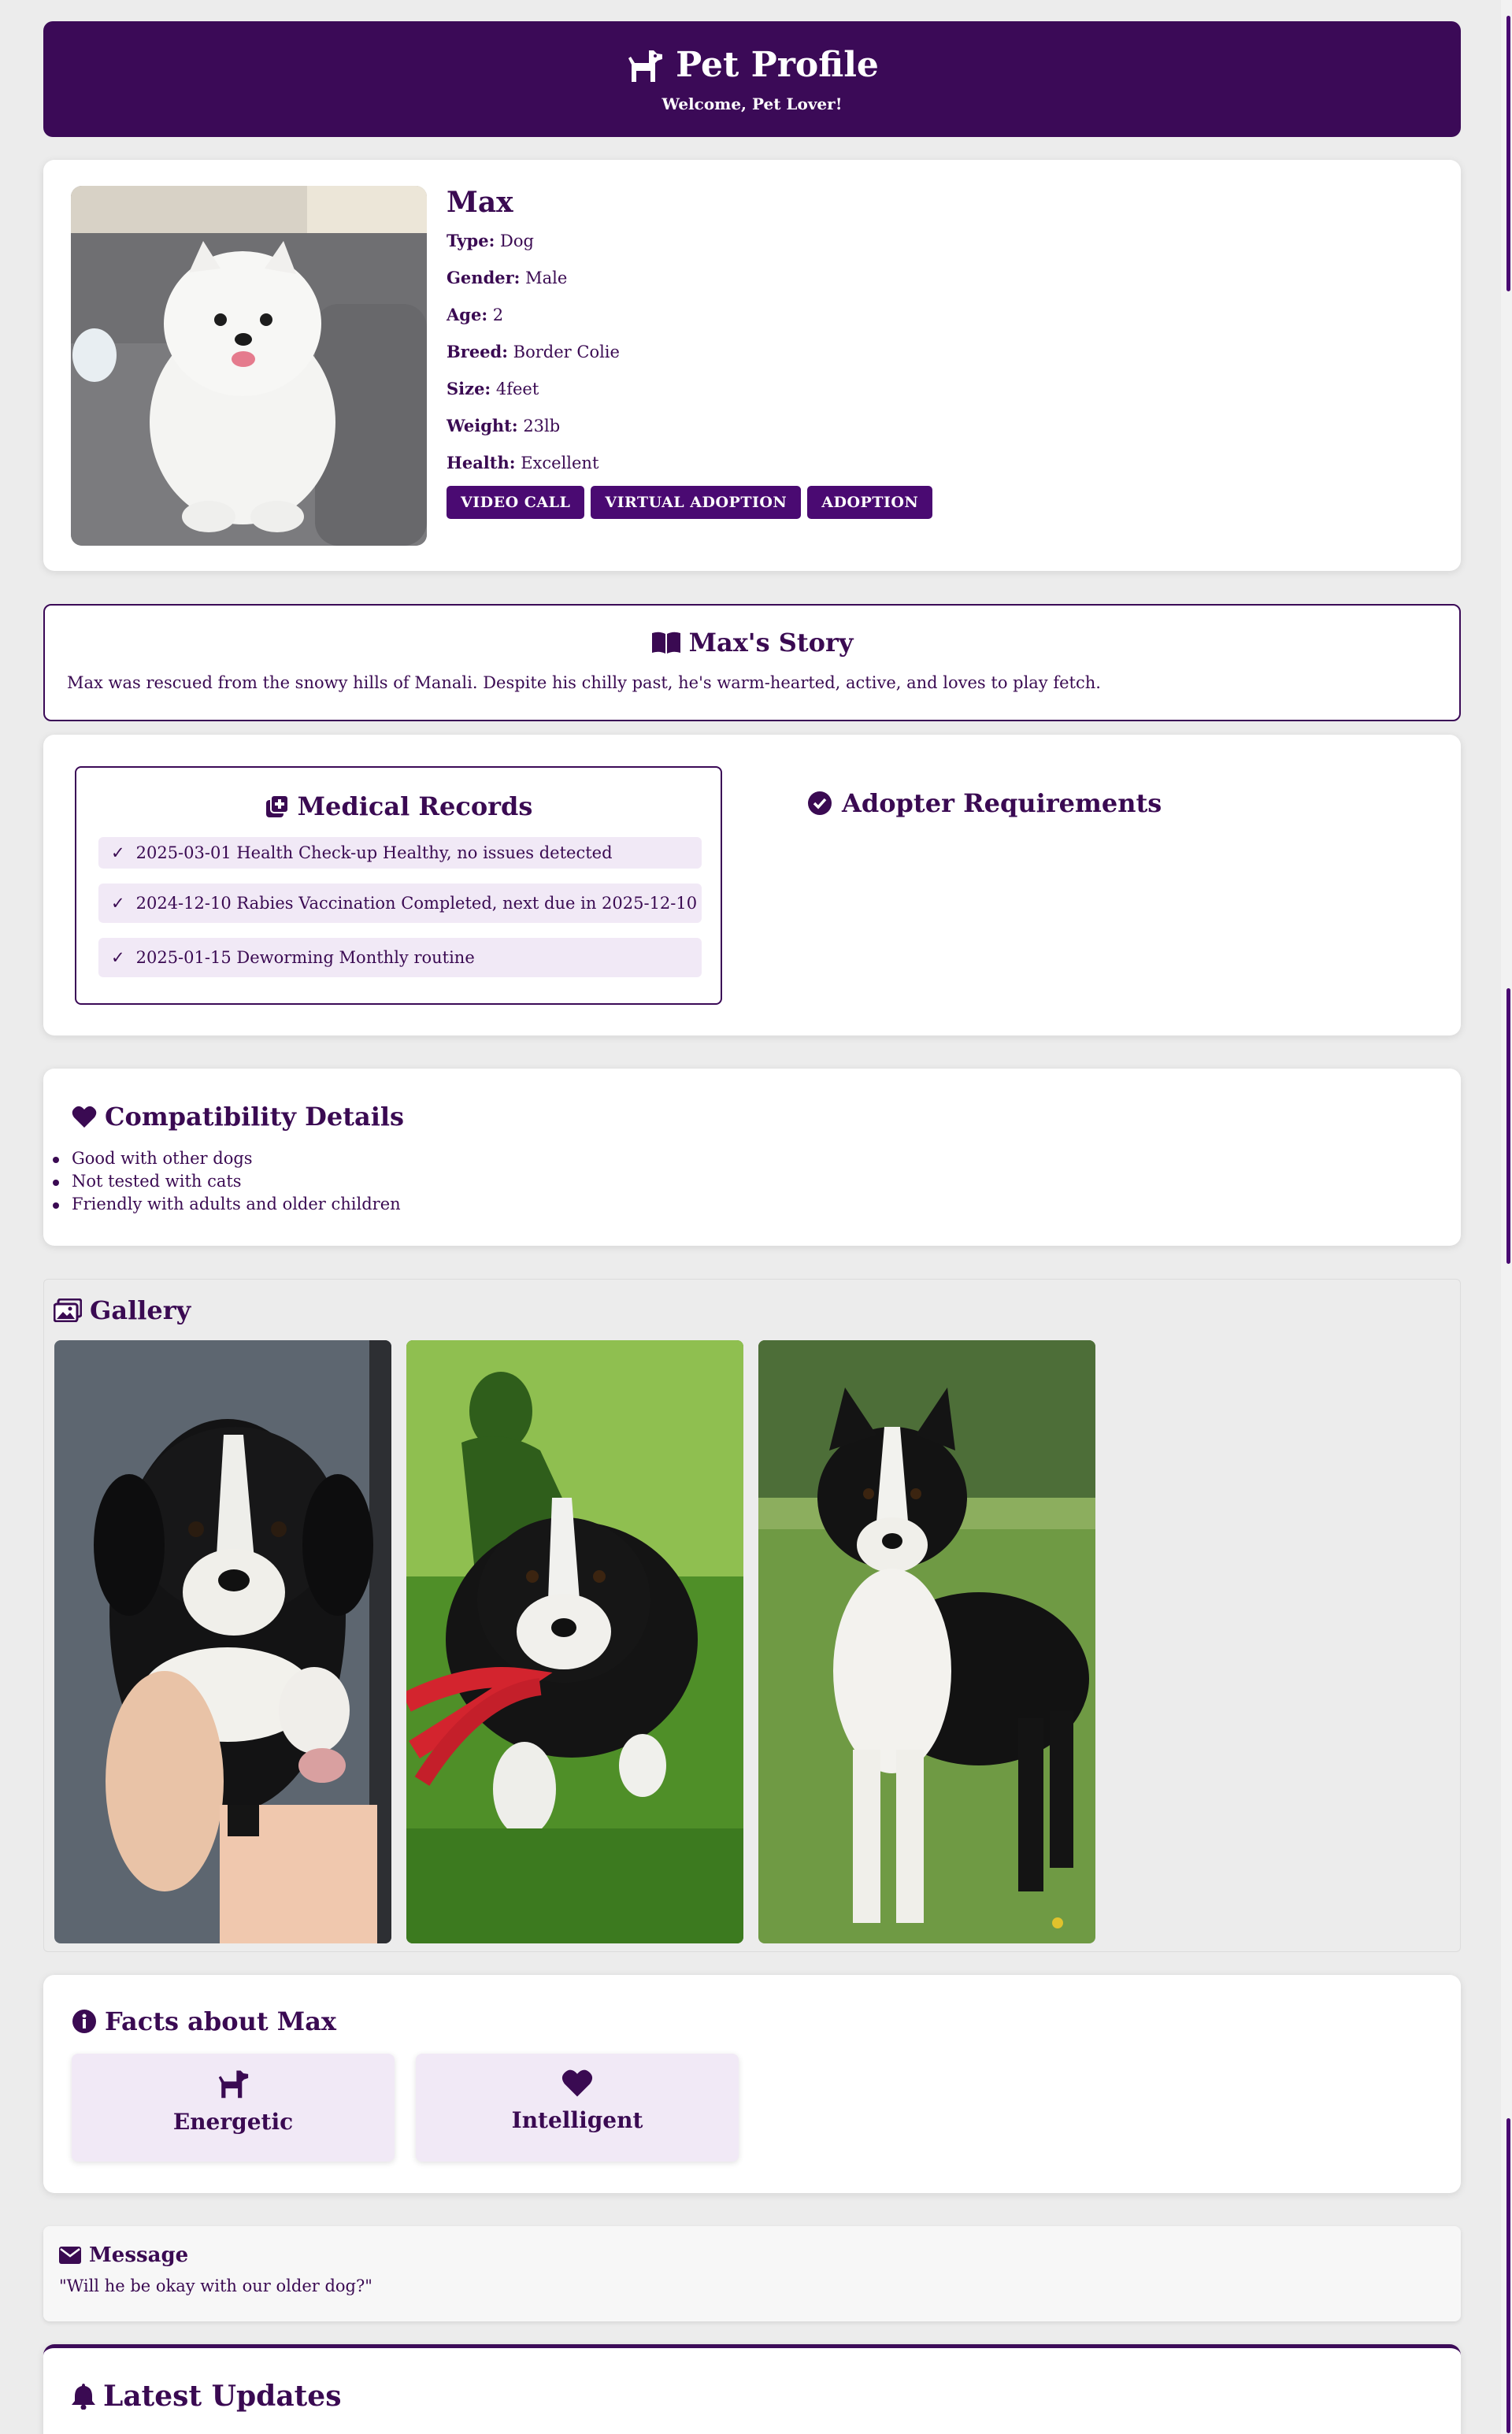 This screenshot has width=1512, height=2434. I want to click on adopter-requirements-title: Adopter Requirements, so click(984, 803).